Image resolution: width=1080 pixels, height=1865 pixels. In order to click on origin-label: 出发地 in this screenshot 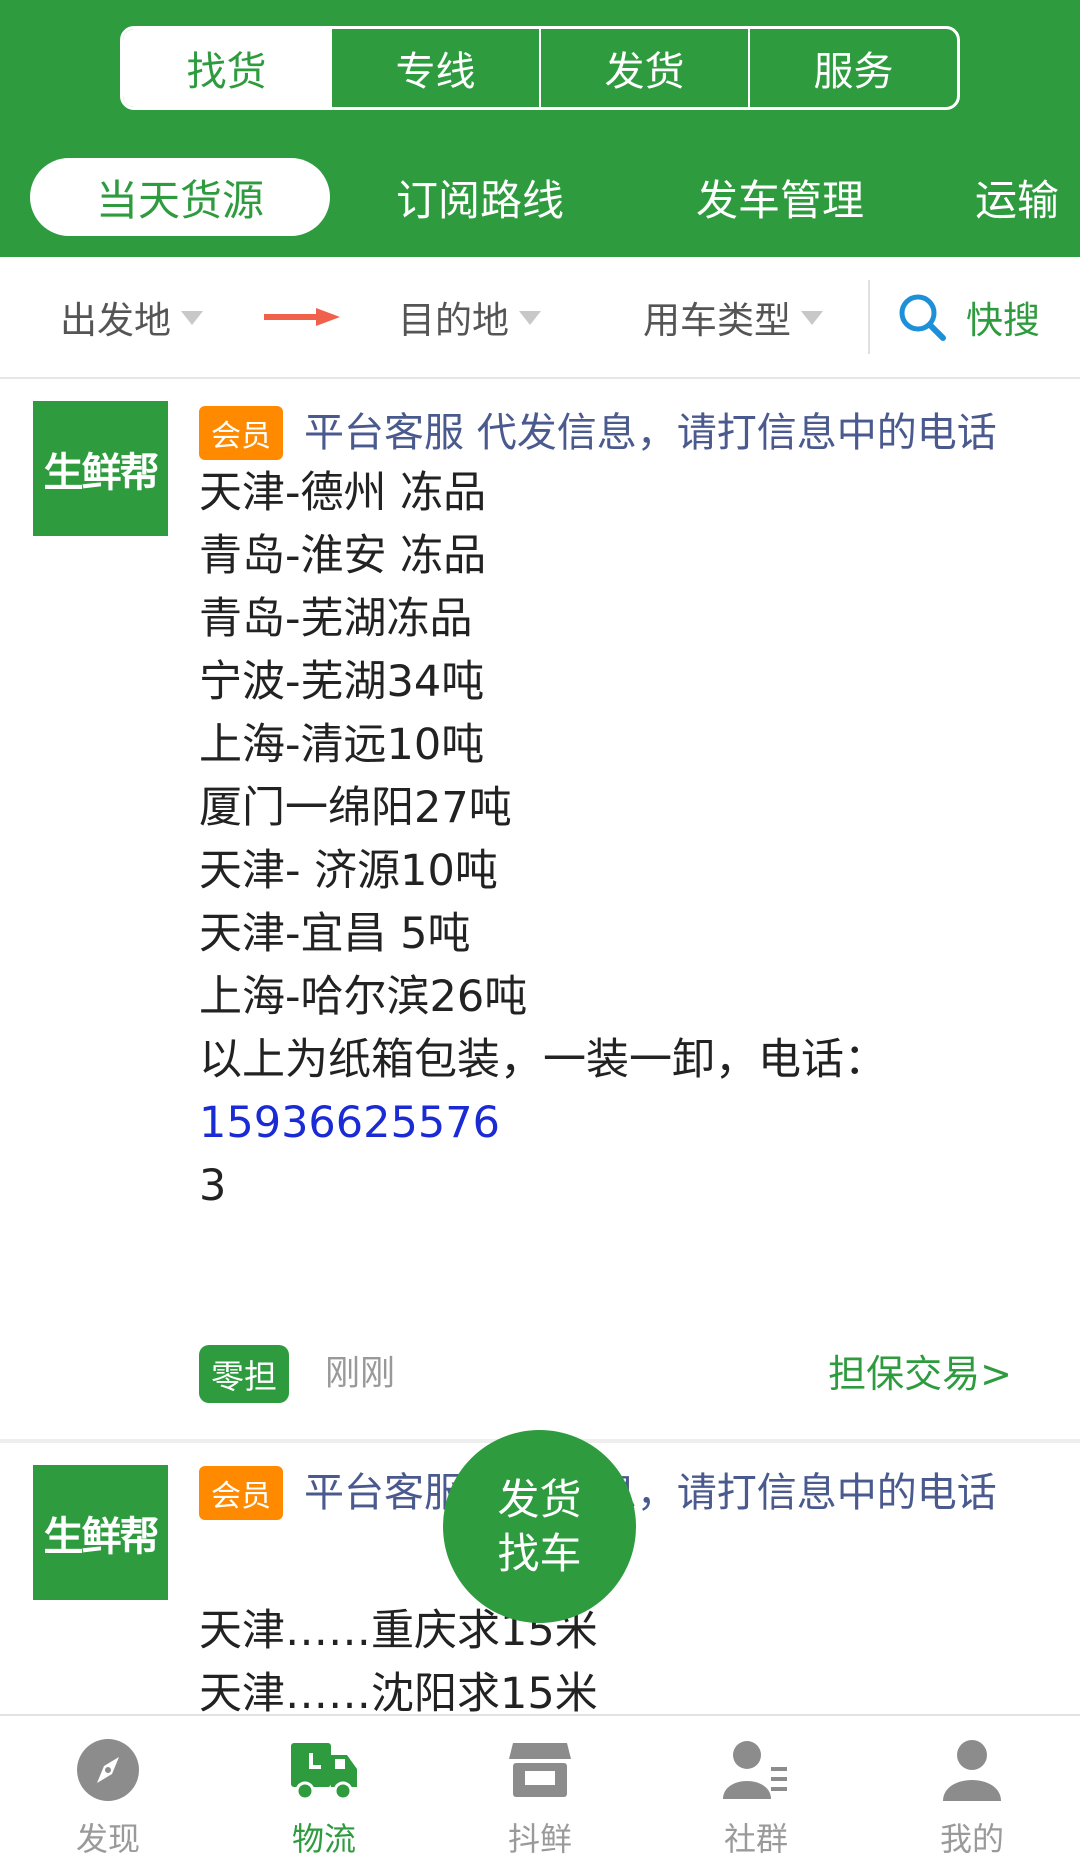, I will do `click(115, 320)`.